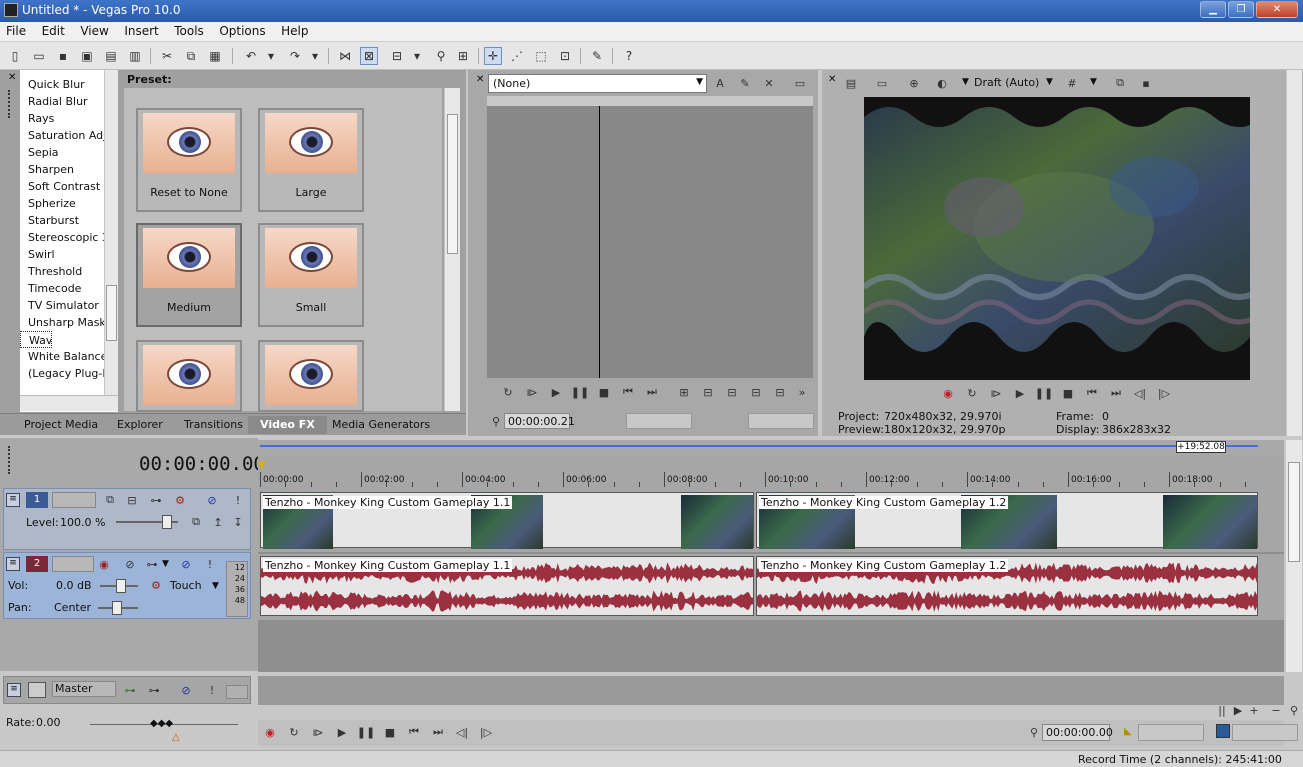 This screenshot has width=1303, height=767. What do you see at coordinates (152, 564) in the screenshot?
I see `track-fx-icon: ⊶` at bounding box center [152, 564].